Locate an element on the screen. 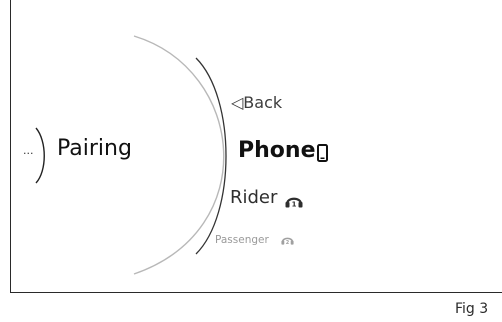  inner-arc is located at coordinates (40, 155).